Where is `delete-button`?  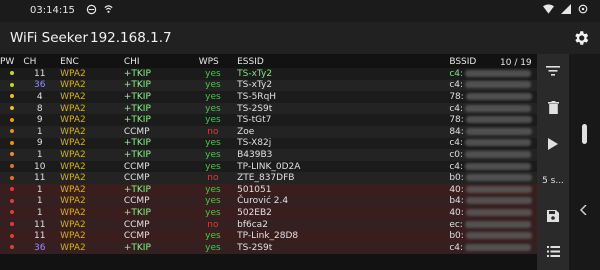 delete-button is located at coordinates (553, 109).